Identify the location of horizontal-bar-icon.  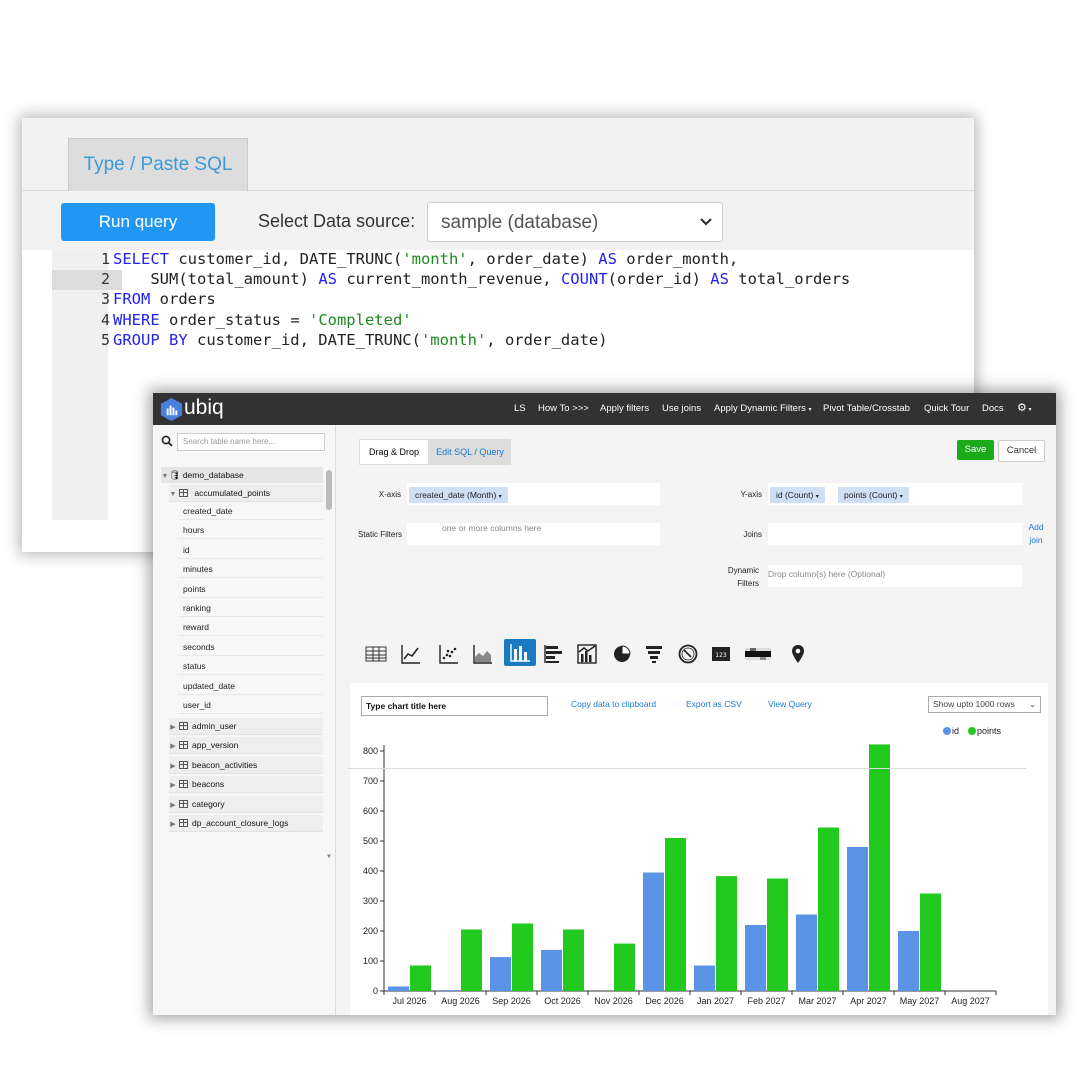
(554, 654).